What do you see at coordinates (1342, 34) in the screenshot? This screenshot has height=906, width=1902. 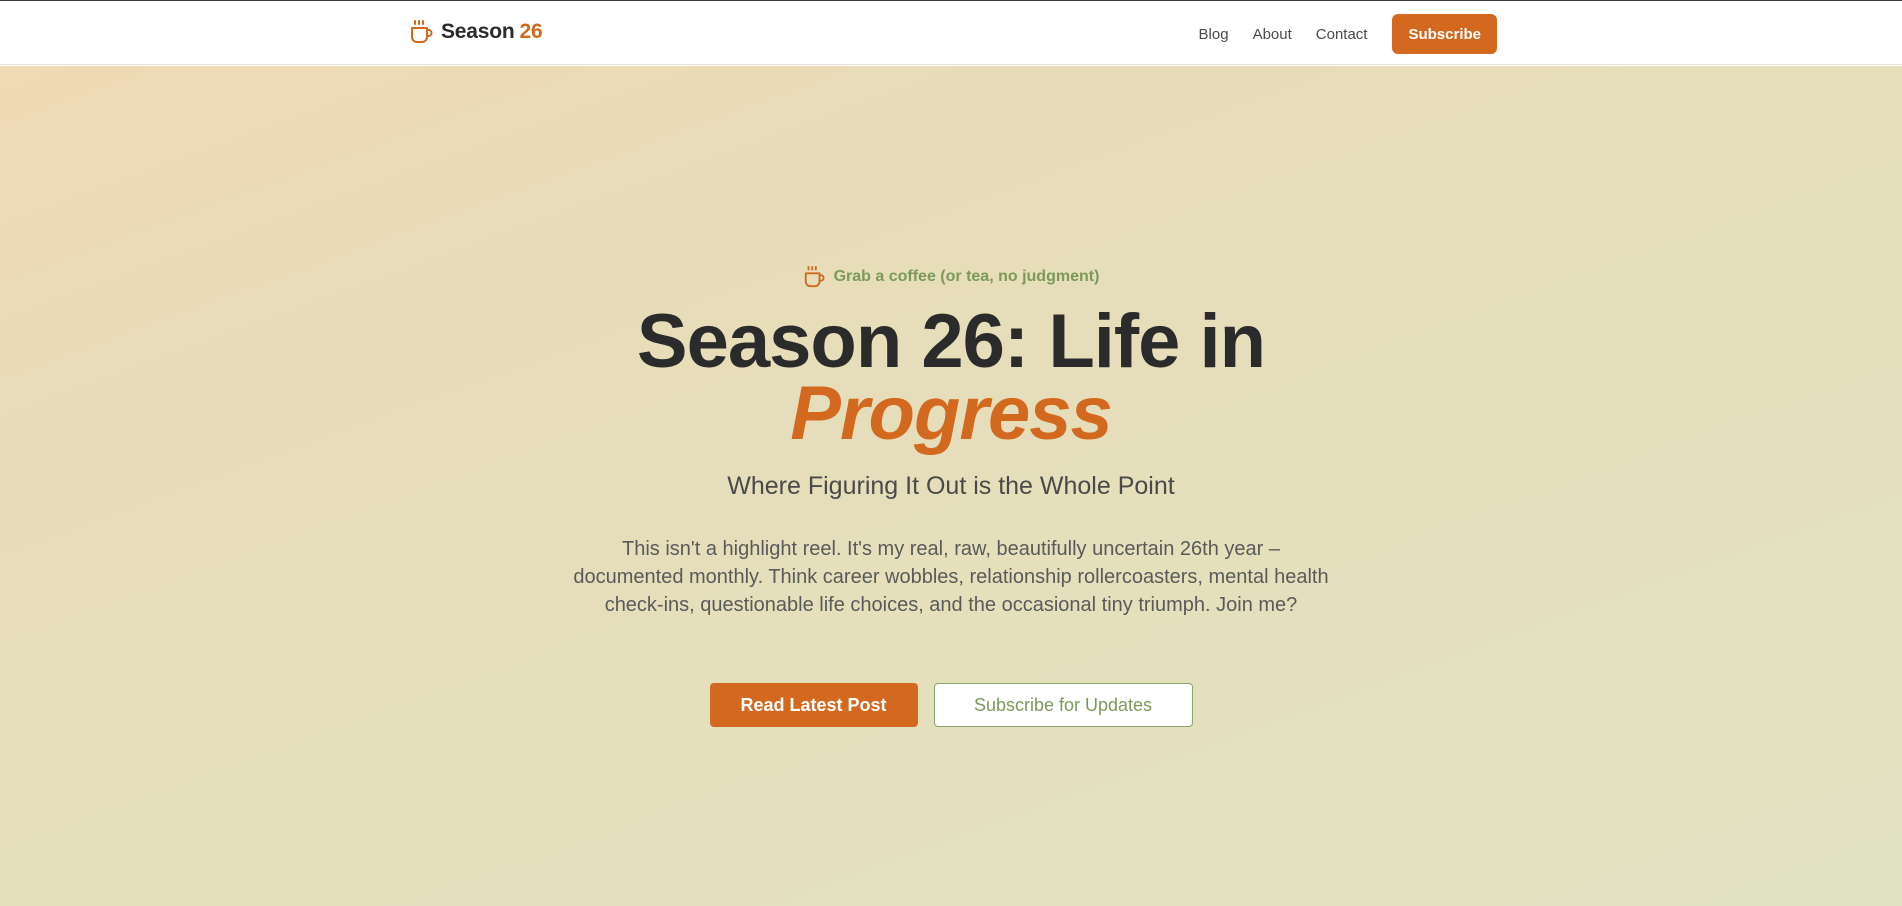 I see `nav-link-contact: Contact` at bounding box center [1342, 34].